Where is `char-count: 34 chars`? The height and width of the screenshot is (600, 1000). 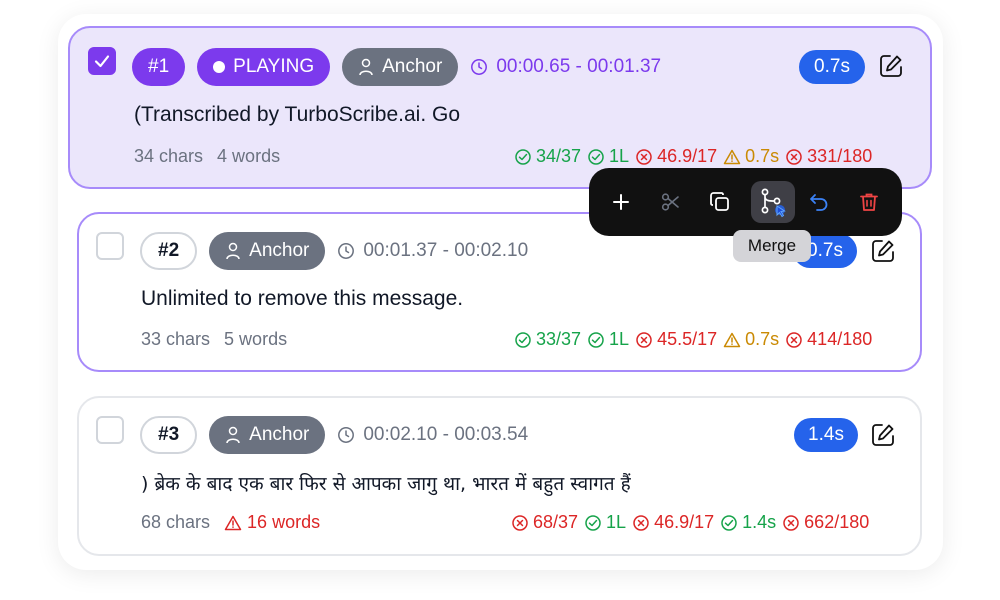 char-count: 34 chars is located at coordinates (169, 156).